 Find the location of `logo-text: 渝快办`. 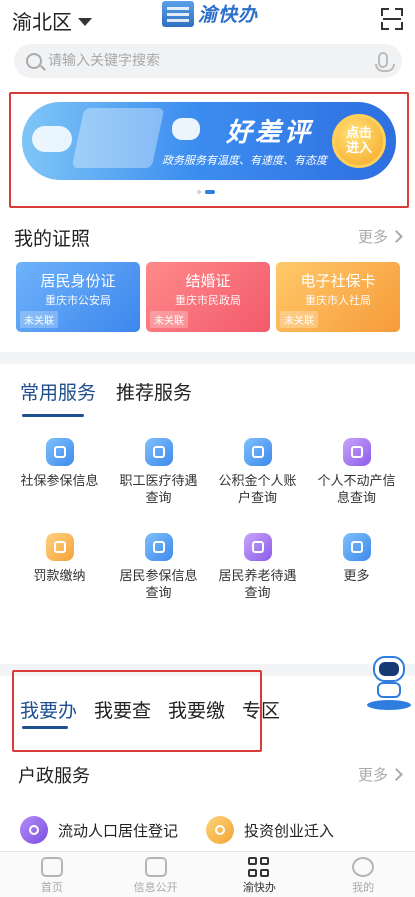

logo-text: 渝快办 is located at coordinates (228, 15).